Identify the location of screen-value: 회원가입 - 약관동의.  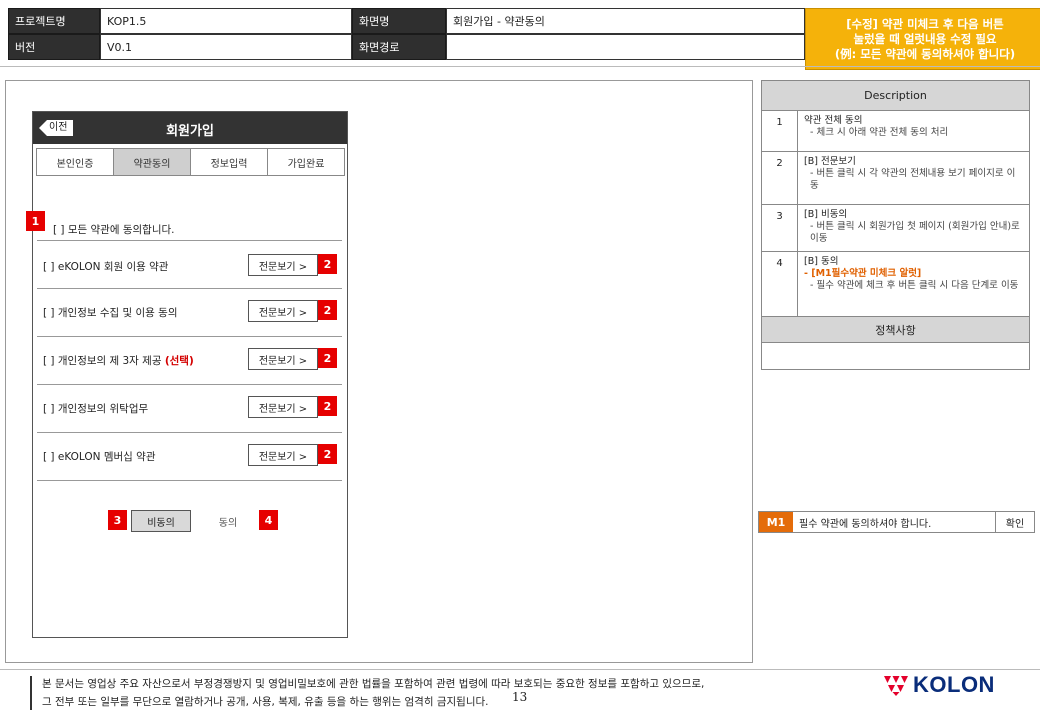
(625, 21).